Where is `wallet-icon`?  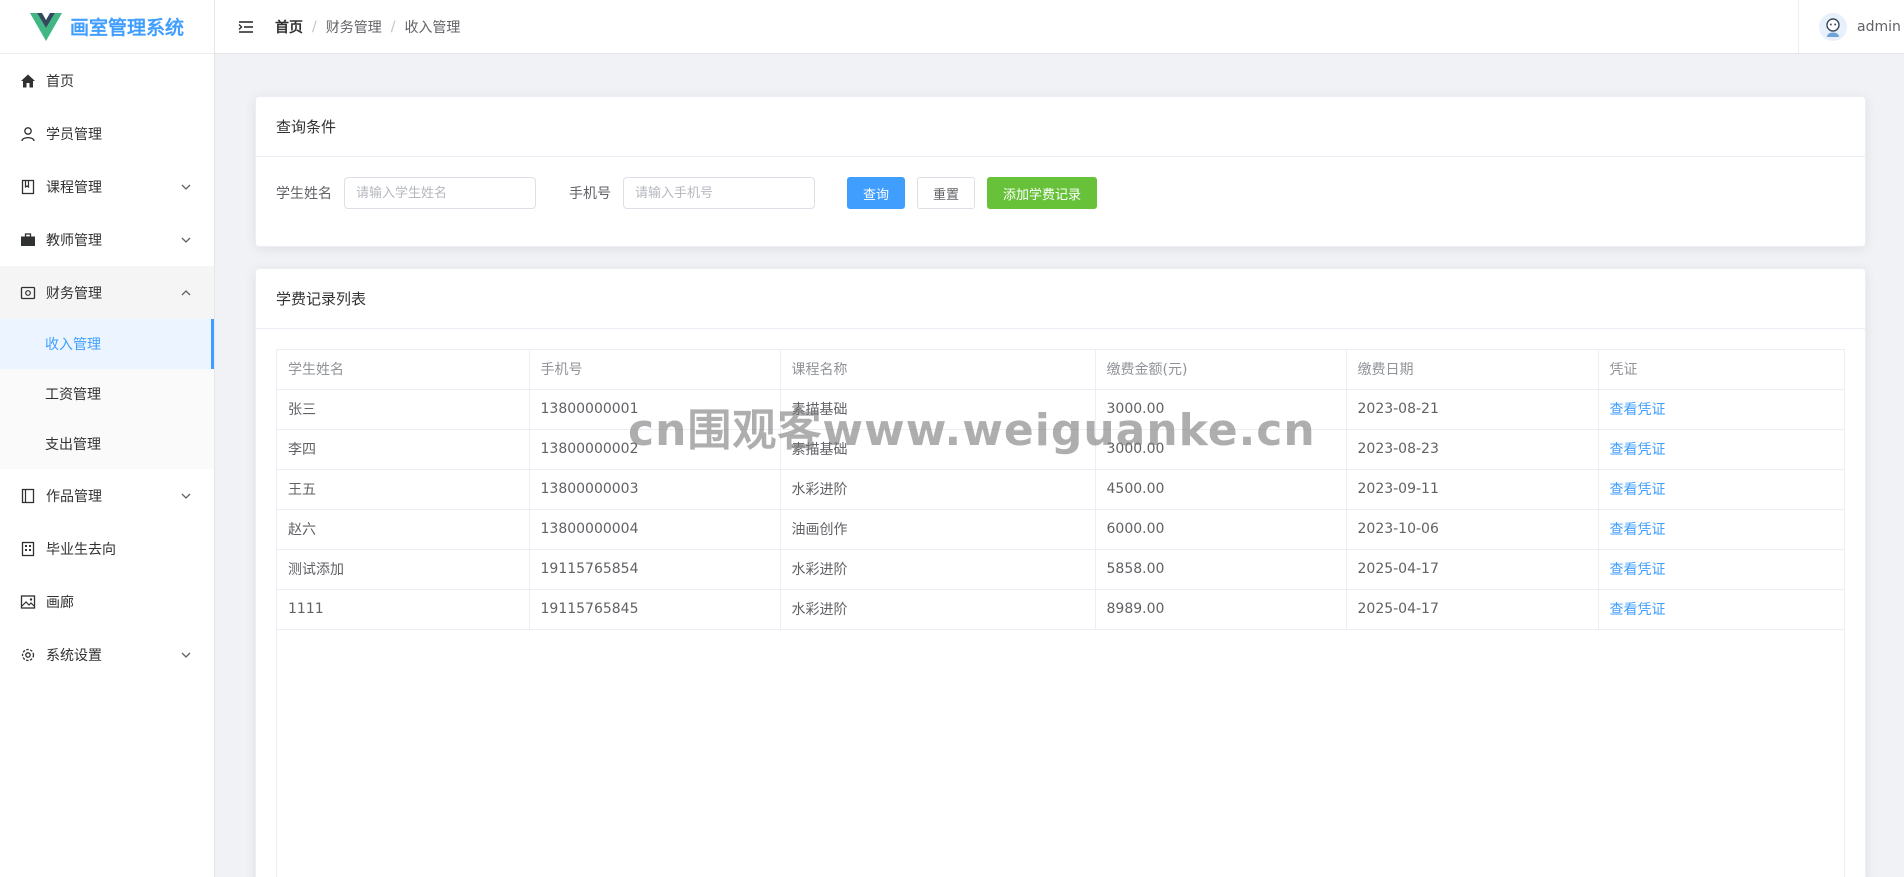
wallet-icon is located at coordinates (28, 293).